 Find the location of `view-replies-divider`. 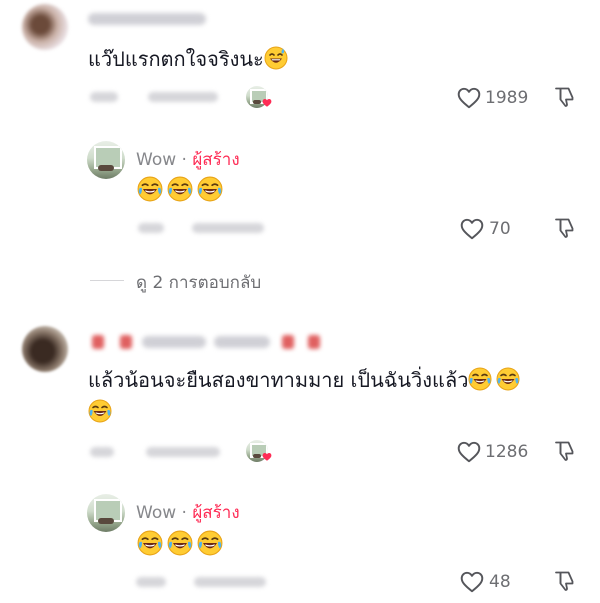

view-replies-divider is located at coordinates (107, 280).